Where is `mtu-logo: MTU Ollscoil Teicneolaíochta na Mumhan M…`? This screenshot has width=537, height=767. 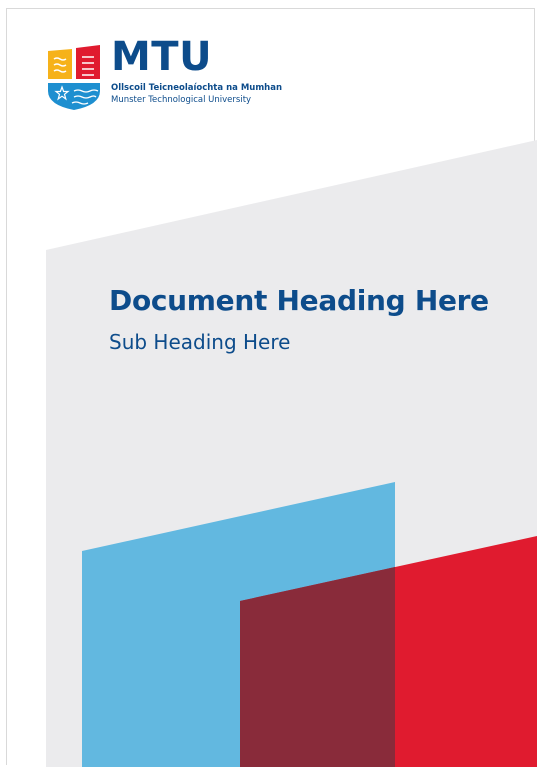
mtu-logo: MTU Ollscoil Teicneolaíochta na Mumhan M… is located at coordinates (176, 75).